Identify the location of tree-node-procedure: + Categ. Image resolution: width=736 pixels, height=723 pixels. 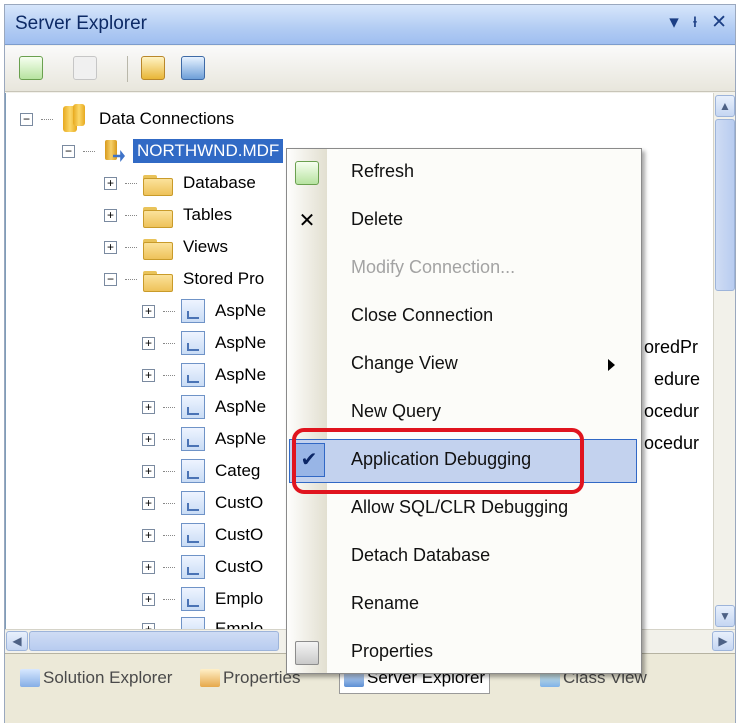
(201, 471).